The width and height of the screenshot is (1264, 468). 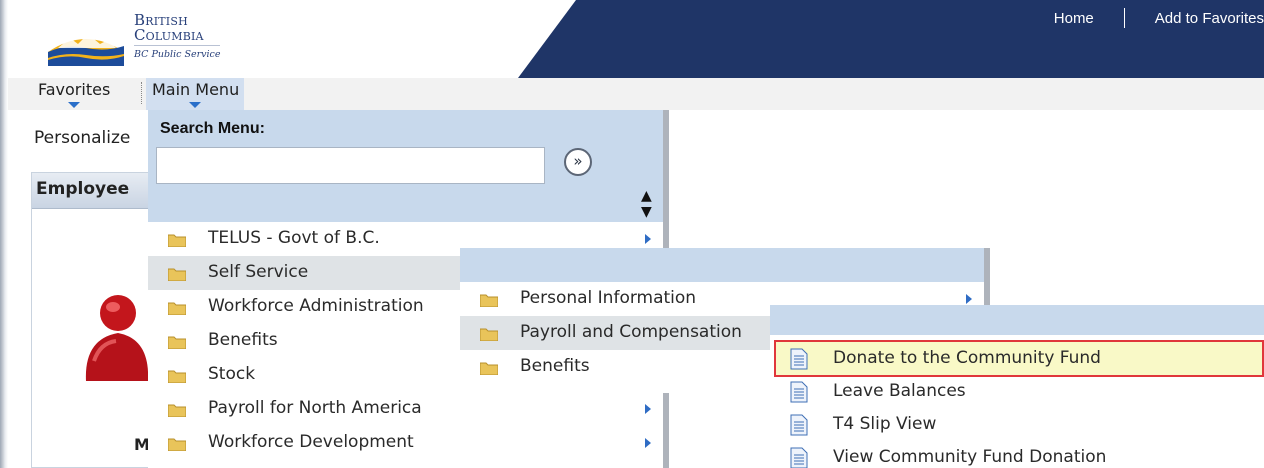 I want to click on brand-text: British Columbia BC Public Service, so click(x=177, y=37).